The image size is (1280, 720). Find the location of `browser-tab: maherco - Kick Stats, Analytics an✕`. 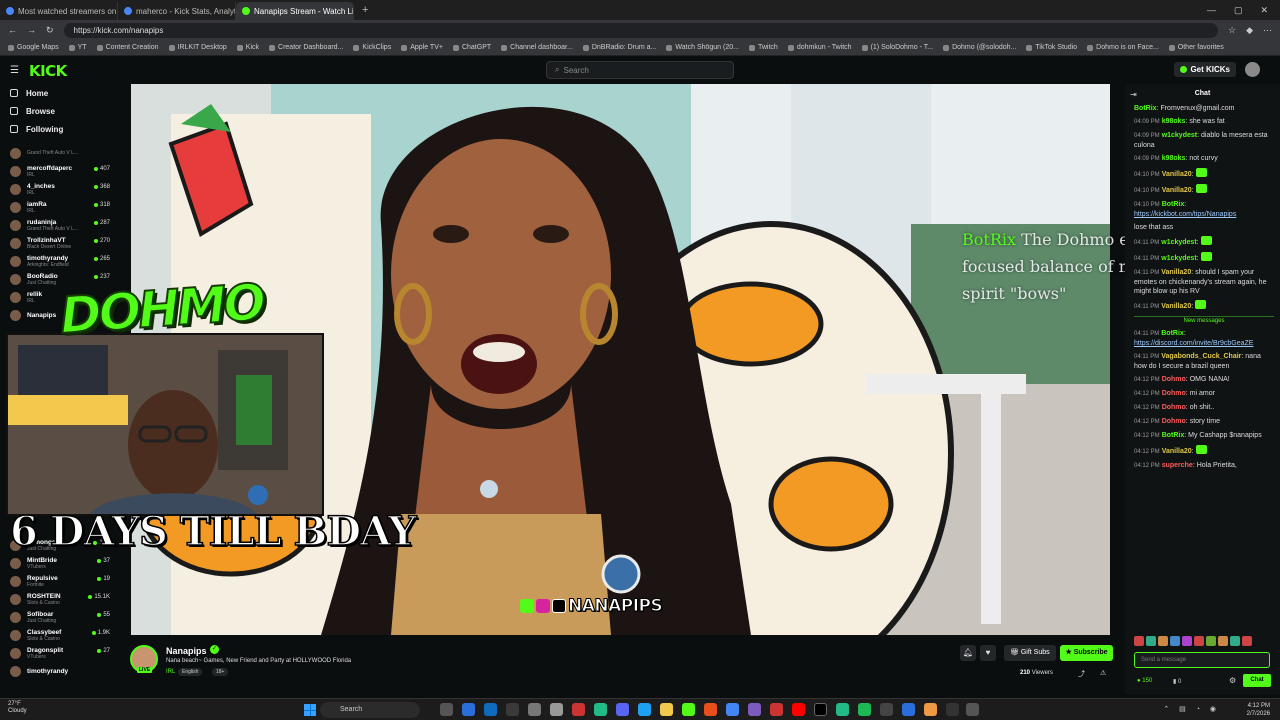

browser-tab: maherco - Kick Stats, Analytics an✕ is located at coordinates (177, 11).